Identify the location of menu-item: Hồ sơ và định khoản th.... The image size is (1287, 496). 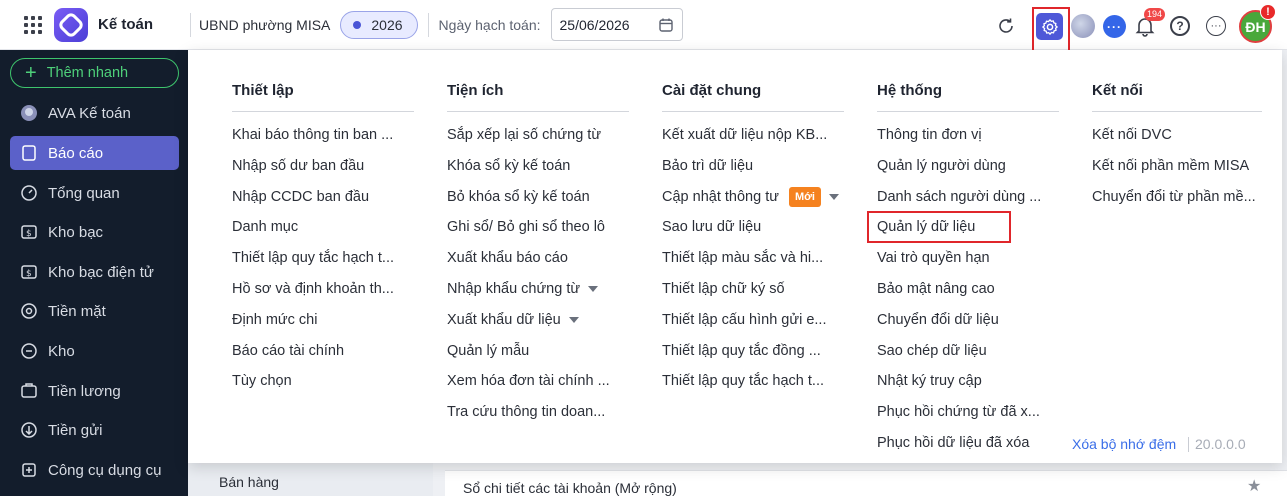
(313, 289).